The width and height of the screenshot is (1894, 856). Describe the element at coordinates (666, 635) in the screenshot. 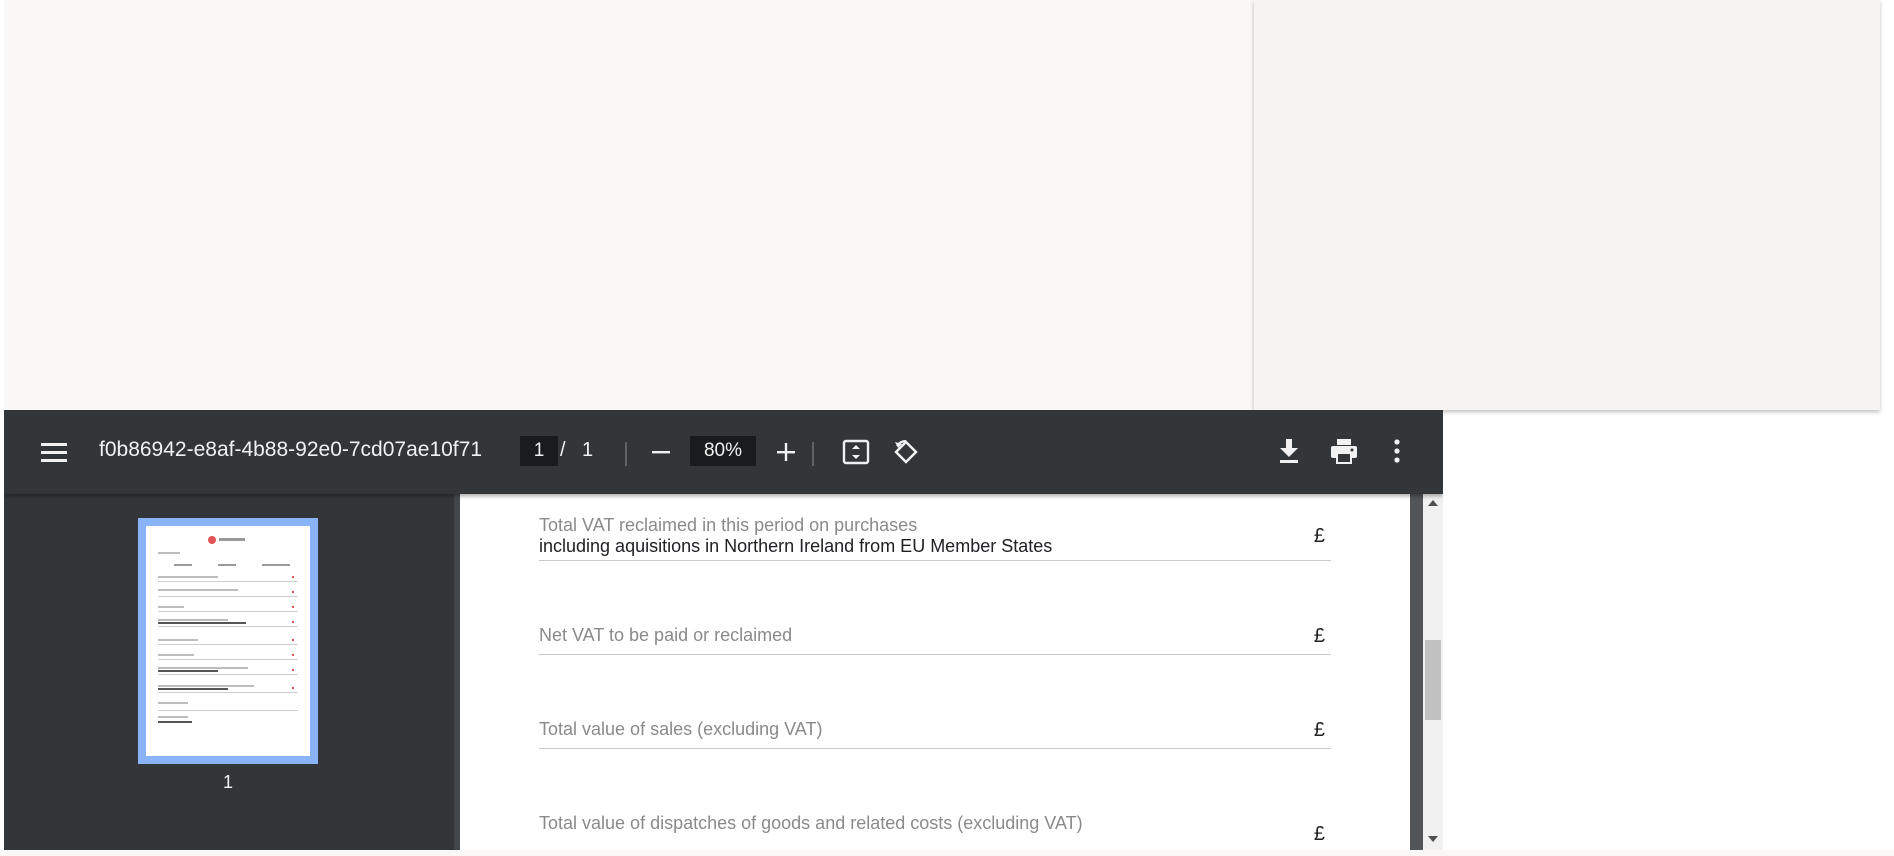

I see `field-label: Net VAT to be paid or reclaimed` at that location.